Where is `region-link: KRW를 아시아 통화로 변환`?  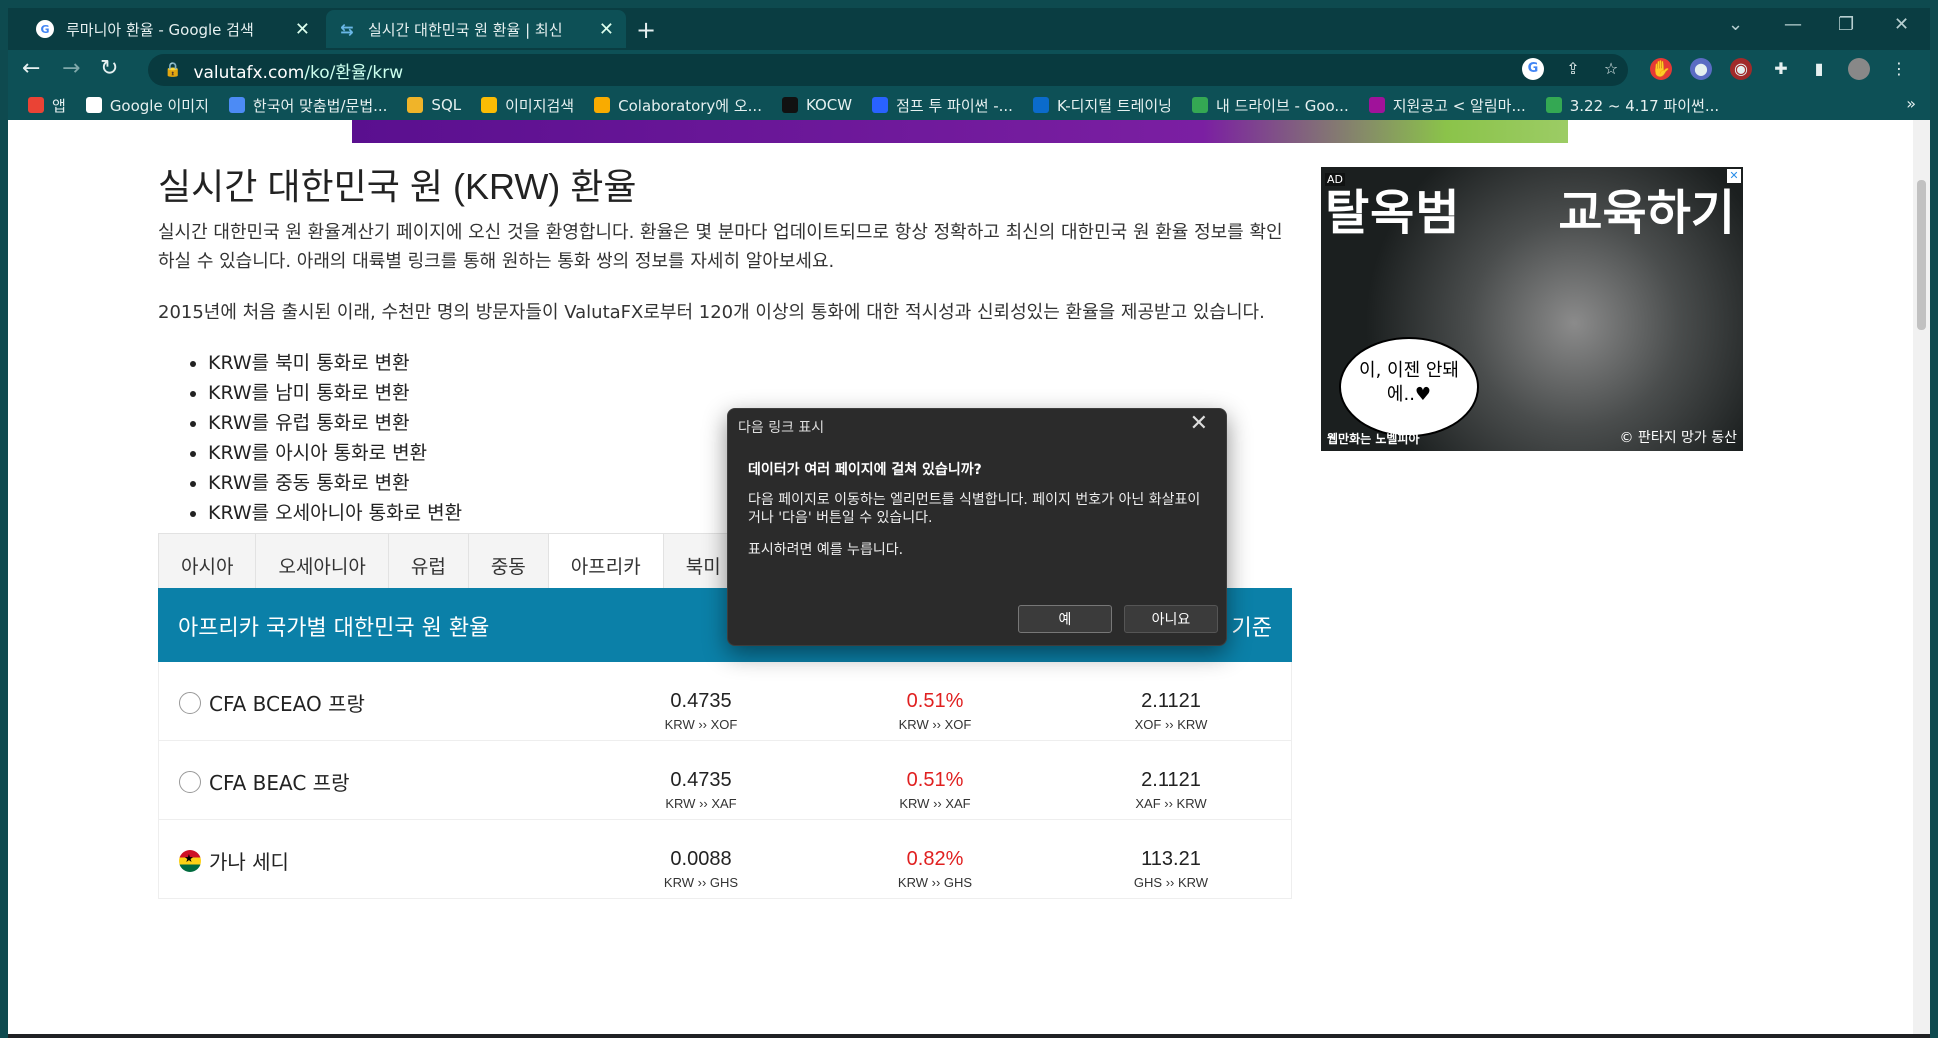 region-link: KRW를 아시아 통화로 변환 is located at coordinates (335, 453).